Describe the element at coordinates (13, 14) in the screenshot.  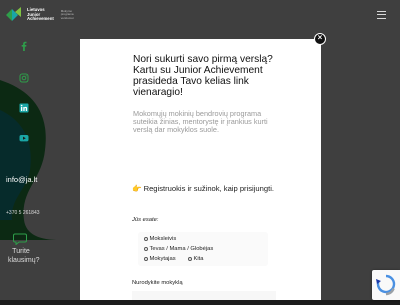
I see `ja-logo-icon` at that location.